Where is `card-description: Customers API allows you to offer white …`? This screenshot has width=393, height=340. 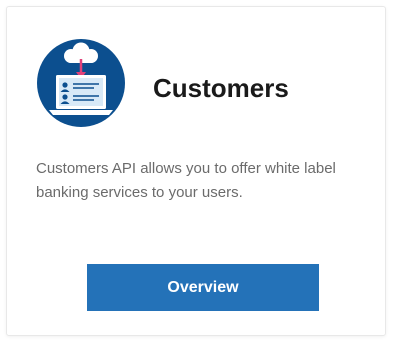
card-description: Customers API allows you to offer white … is located at coordinates (186, 180).